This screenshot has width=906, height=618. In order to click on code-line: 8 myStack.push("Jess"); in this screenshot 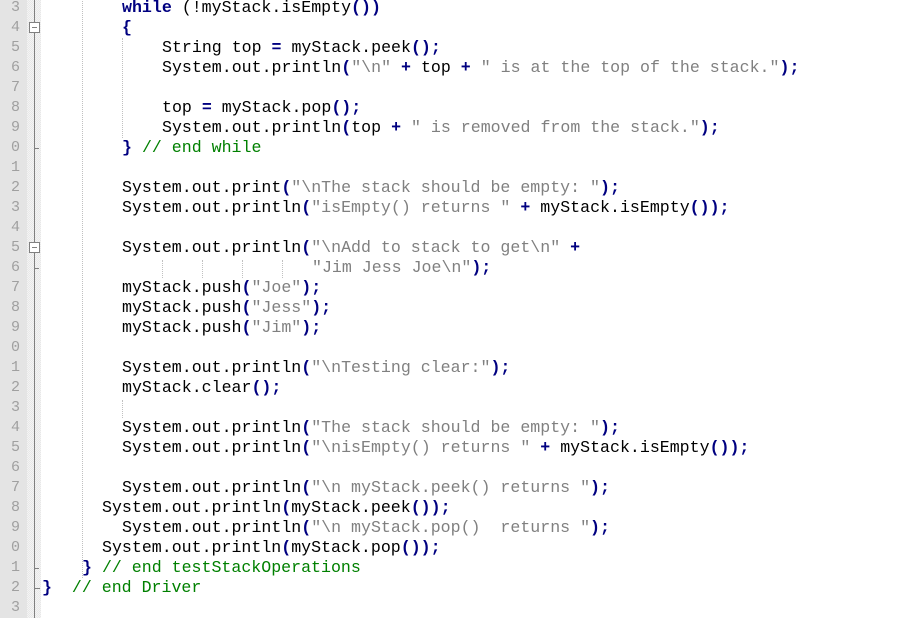, I will do `click(453, 308)`.